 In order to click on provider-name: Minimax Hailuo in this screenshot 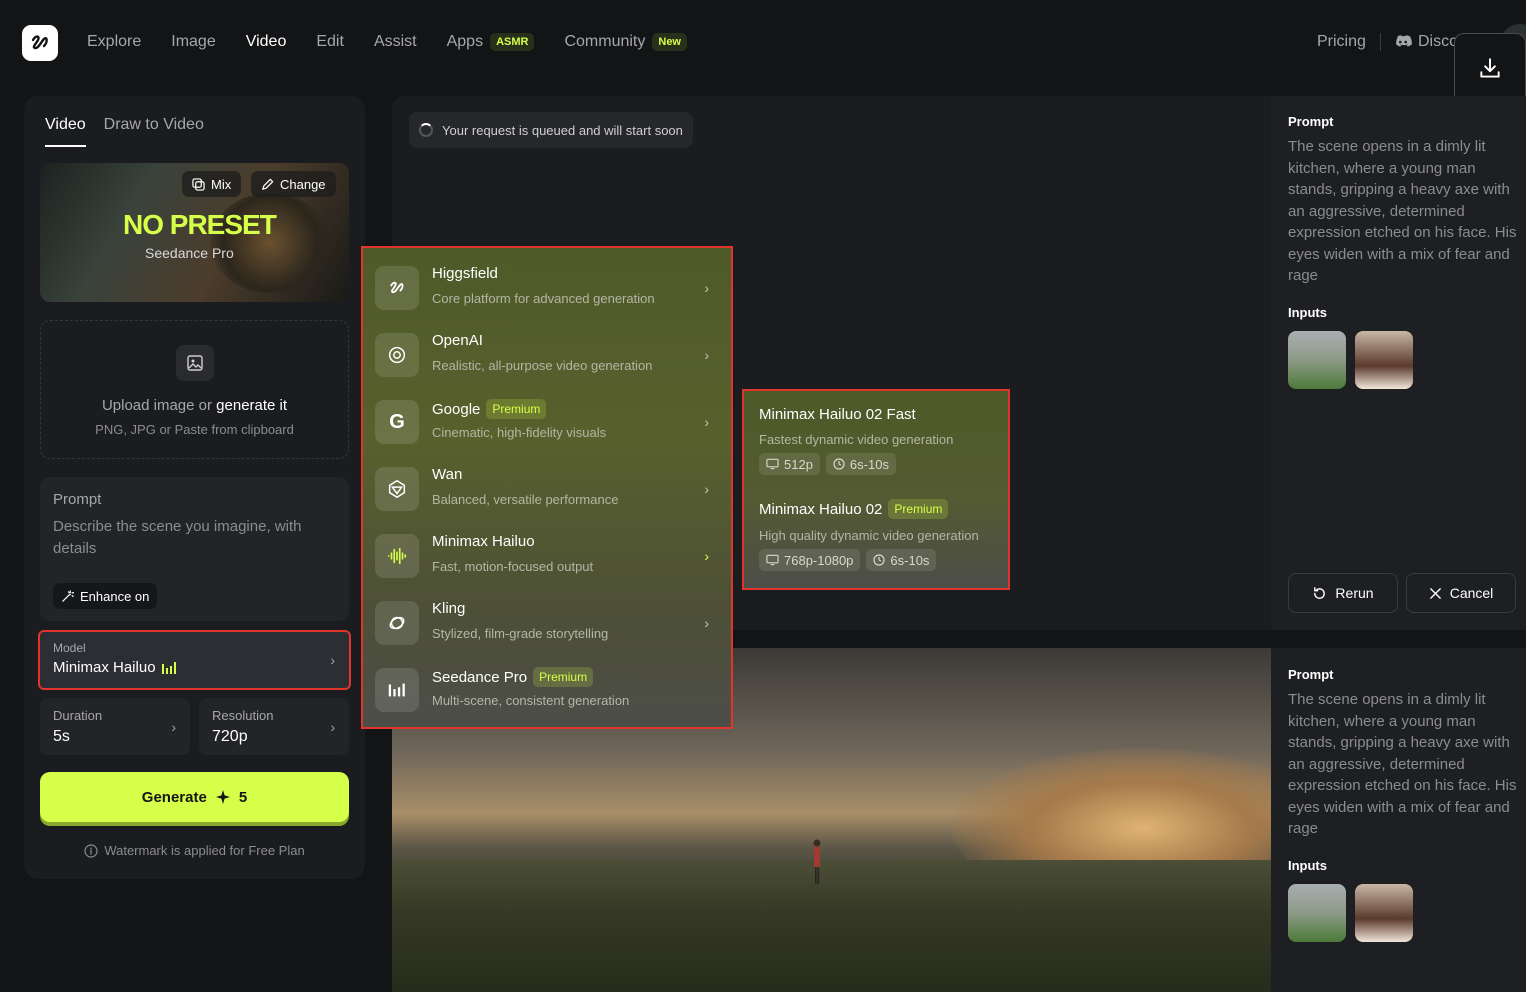, I will do `click(483, 541)`.